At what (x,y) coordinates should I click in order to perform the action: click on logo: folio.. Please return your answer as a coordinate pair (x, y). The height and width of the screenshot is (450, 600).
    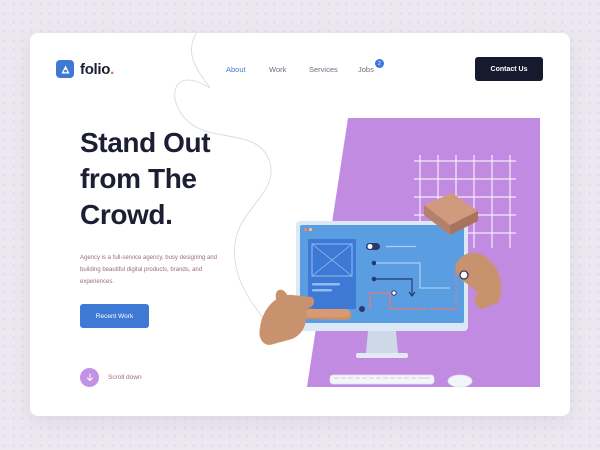
    Looking at the image, I should click on (85, 69).